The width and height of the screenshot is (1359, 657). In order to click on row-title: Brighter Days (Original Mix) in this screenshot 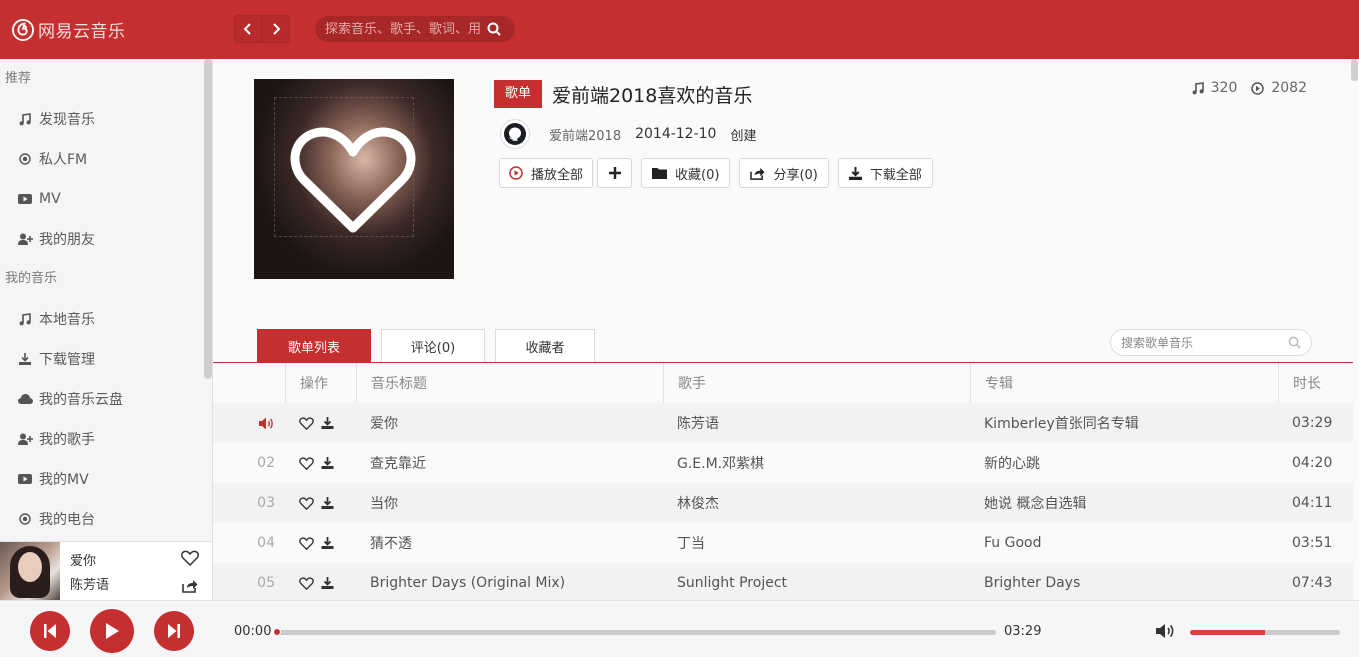, I will do `click(468, 583)`.